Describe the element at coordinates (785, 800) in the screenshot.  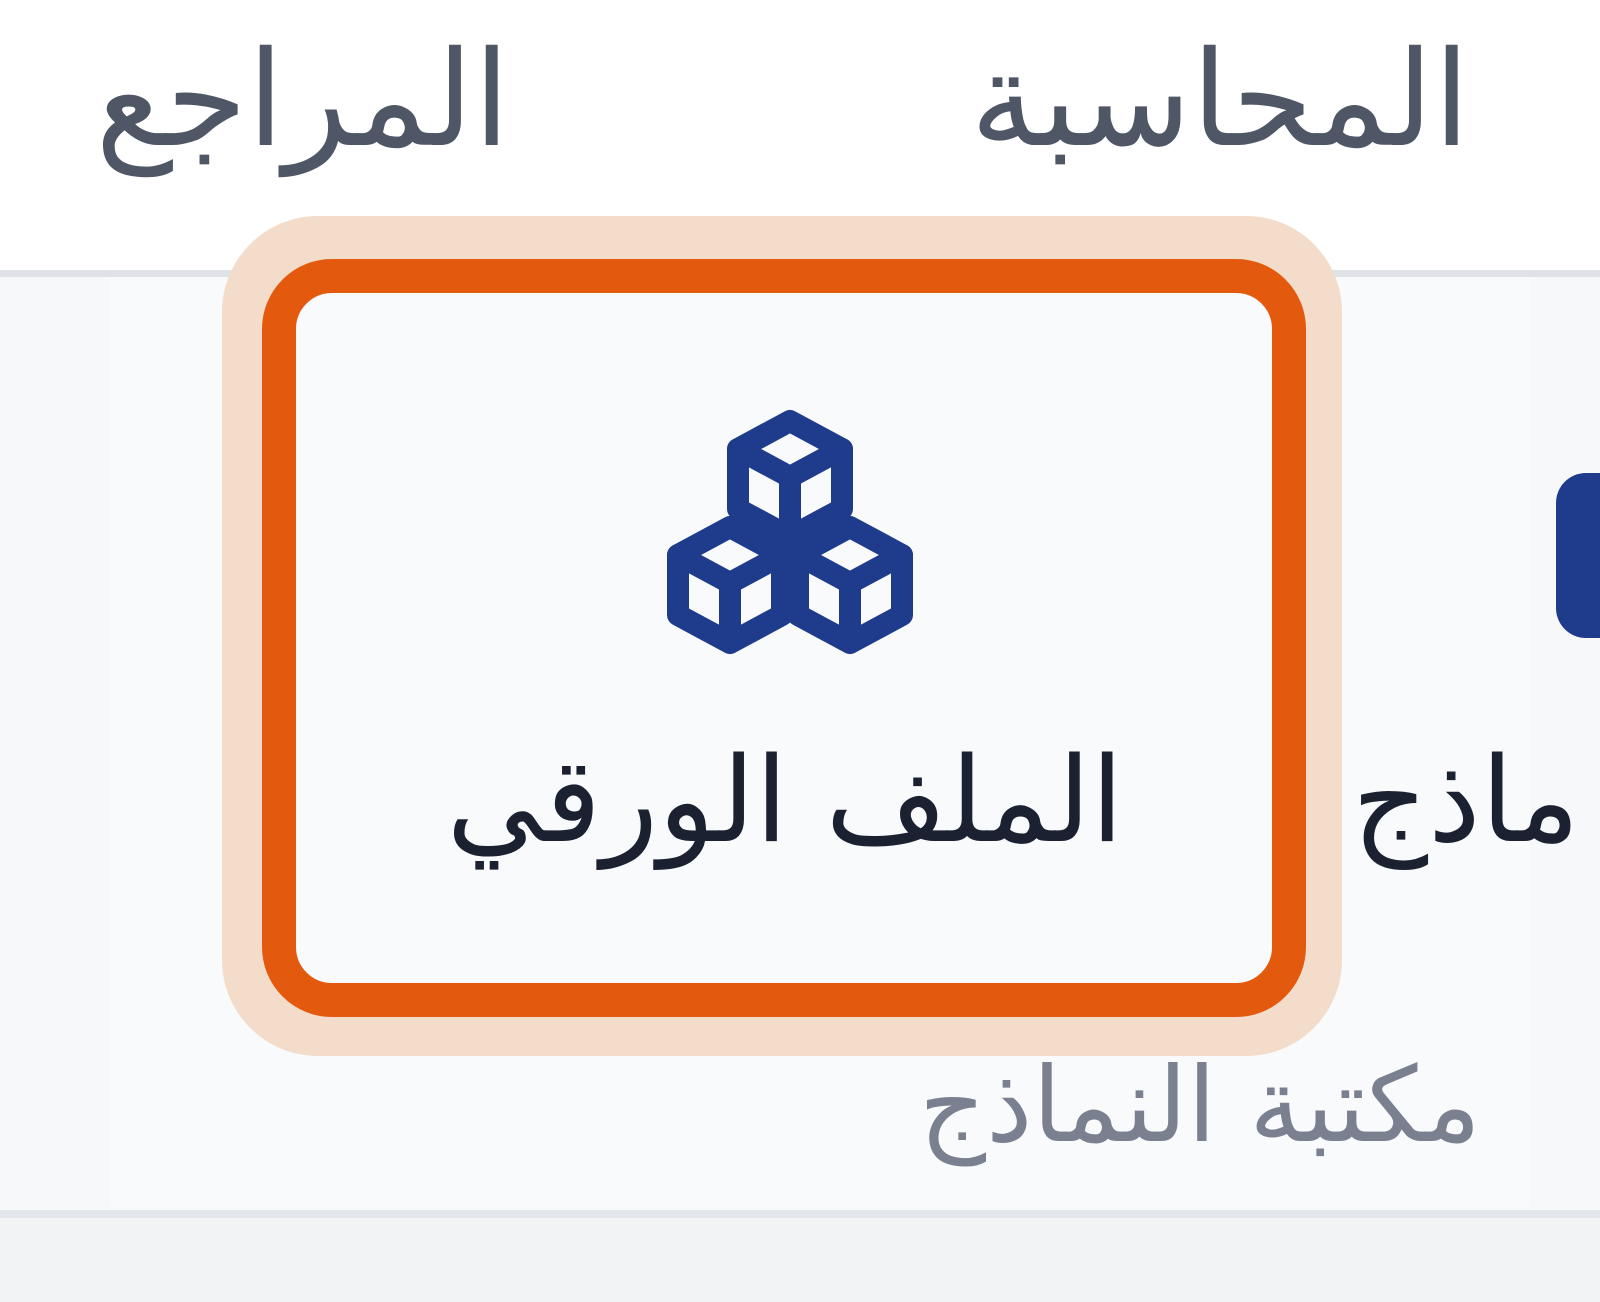
I see `paper-file-label: الملف الورقي` at that location.